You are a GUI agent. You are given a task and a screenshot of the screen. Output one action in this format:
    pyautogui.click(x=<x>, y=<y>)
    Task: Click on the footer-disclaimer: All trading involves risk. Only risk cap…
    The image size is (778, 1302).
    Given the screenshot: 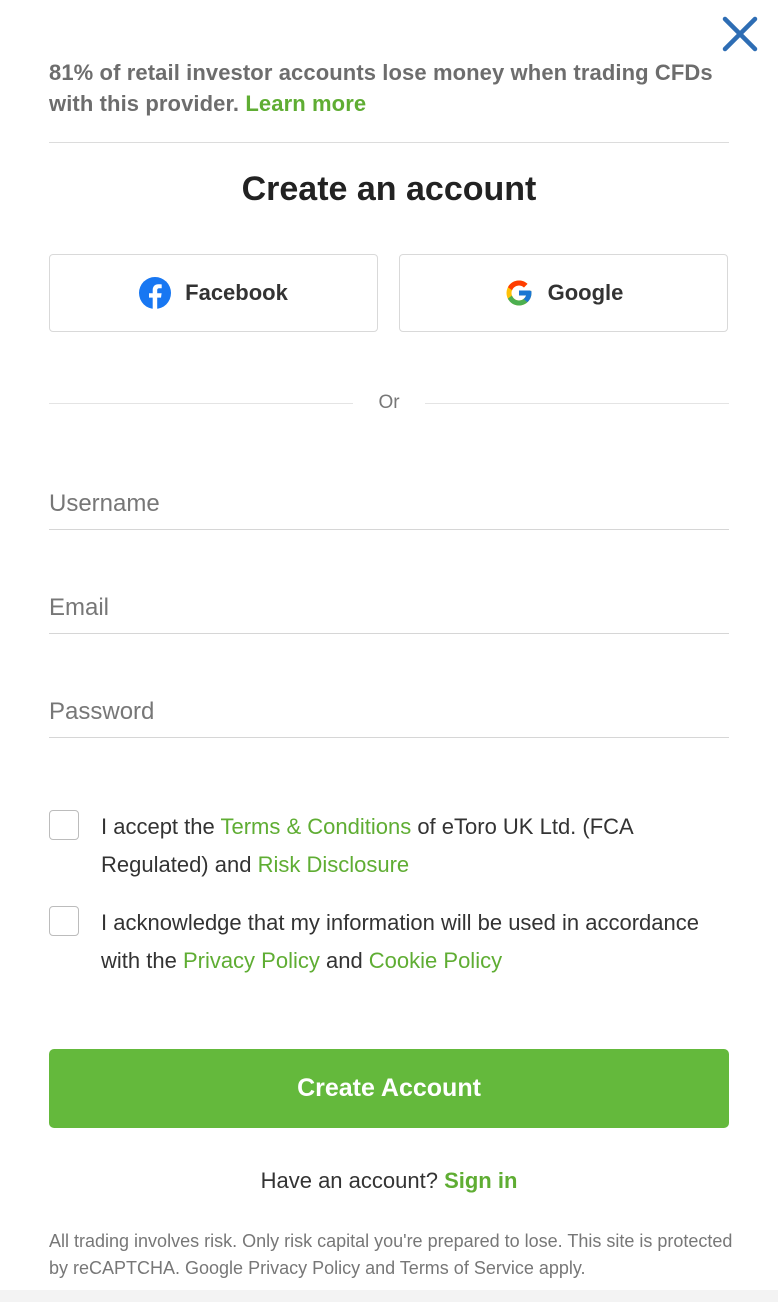 What is the action you would take?
    pyautogui.click(x=391, y=1254)
    